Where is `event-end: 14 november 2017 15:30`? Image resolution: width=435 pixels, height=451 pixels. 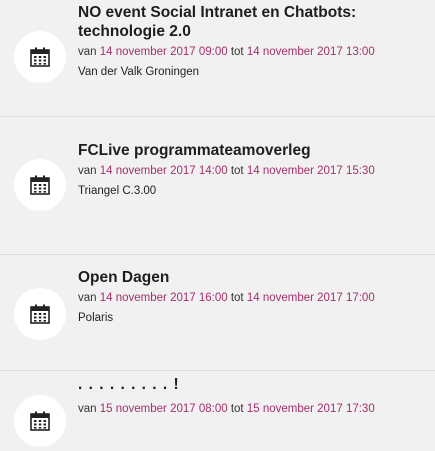
event-end: 14 november 2017 15:30 is located at coordinates (310, 171).